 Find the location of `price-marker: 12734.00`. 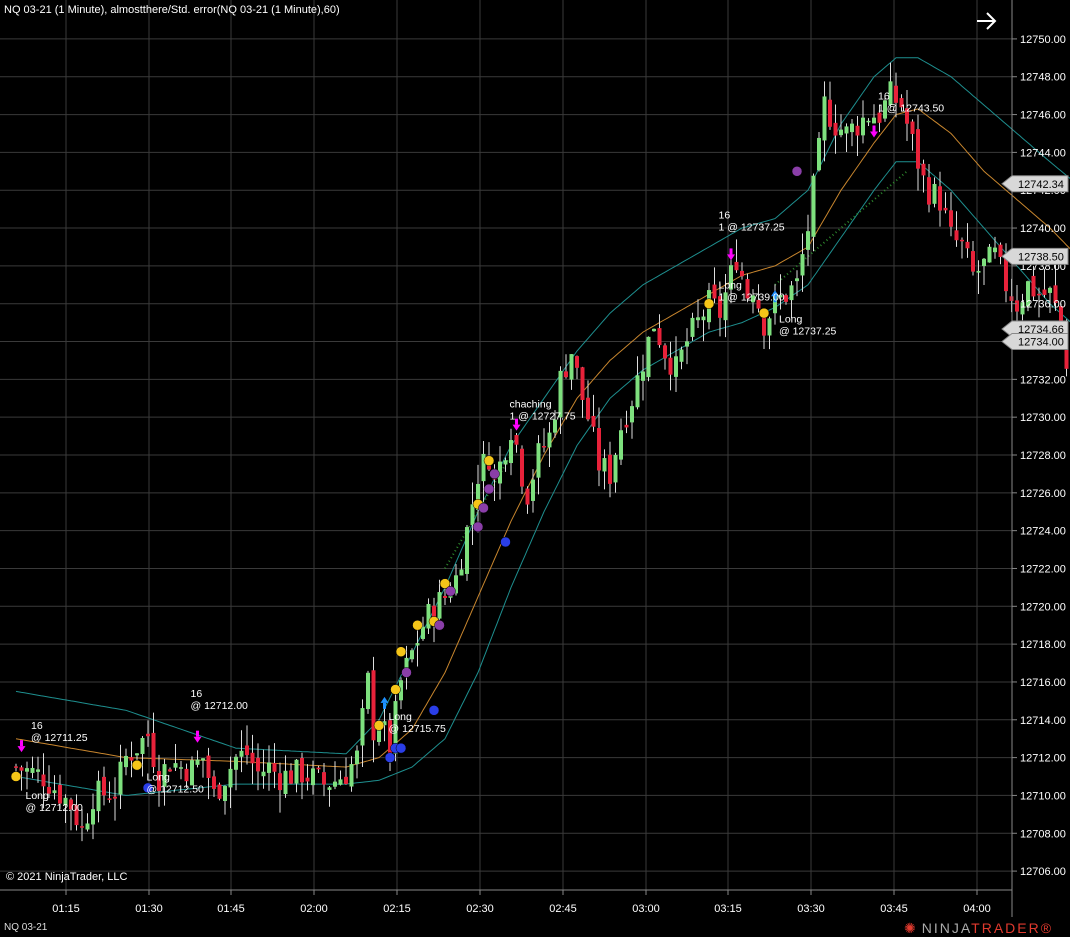

price-marker: 12734.00 is located at coordinates (1035, 342).